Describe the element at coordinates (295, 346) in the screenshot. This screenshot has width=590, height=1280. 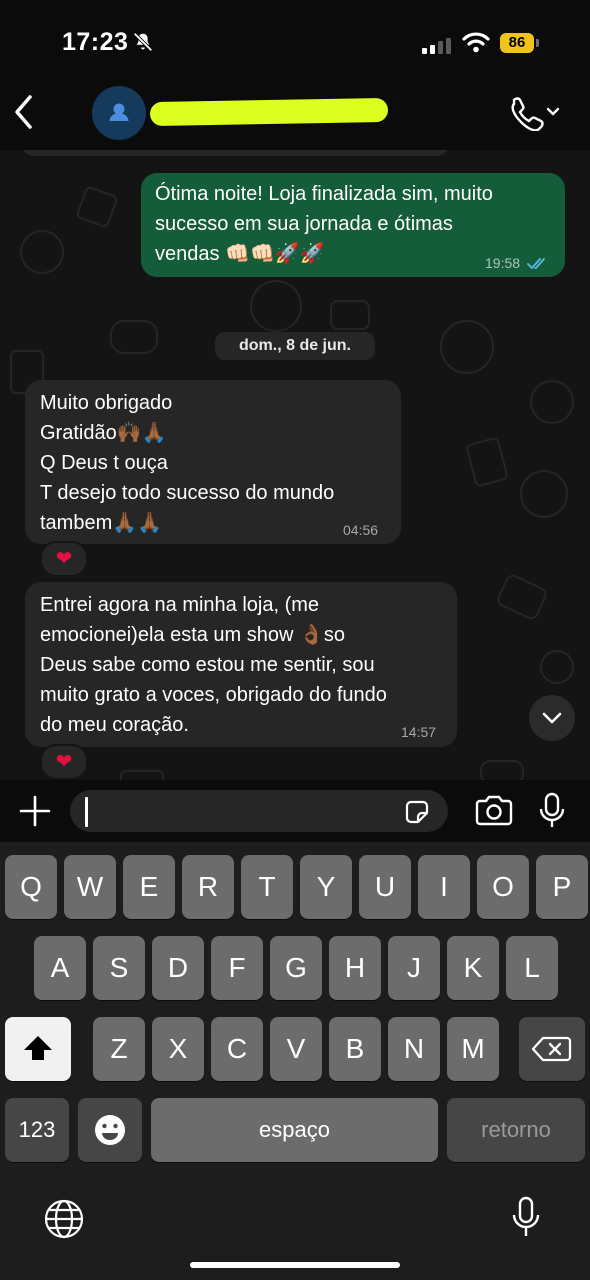
I see `date-separator: dom., 8 de jun.` at that location.